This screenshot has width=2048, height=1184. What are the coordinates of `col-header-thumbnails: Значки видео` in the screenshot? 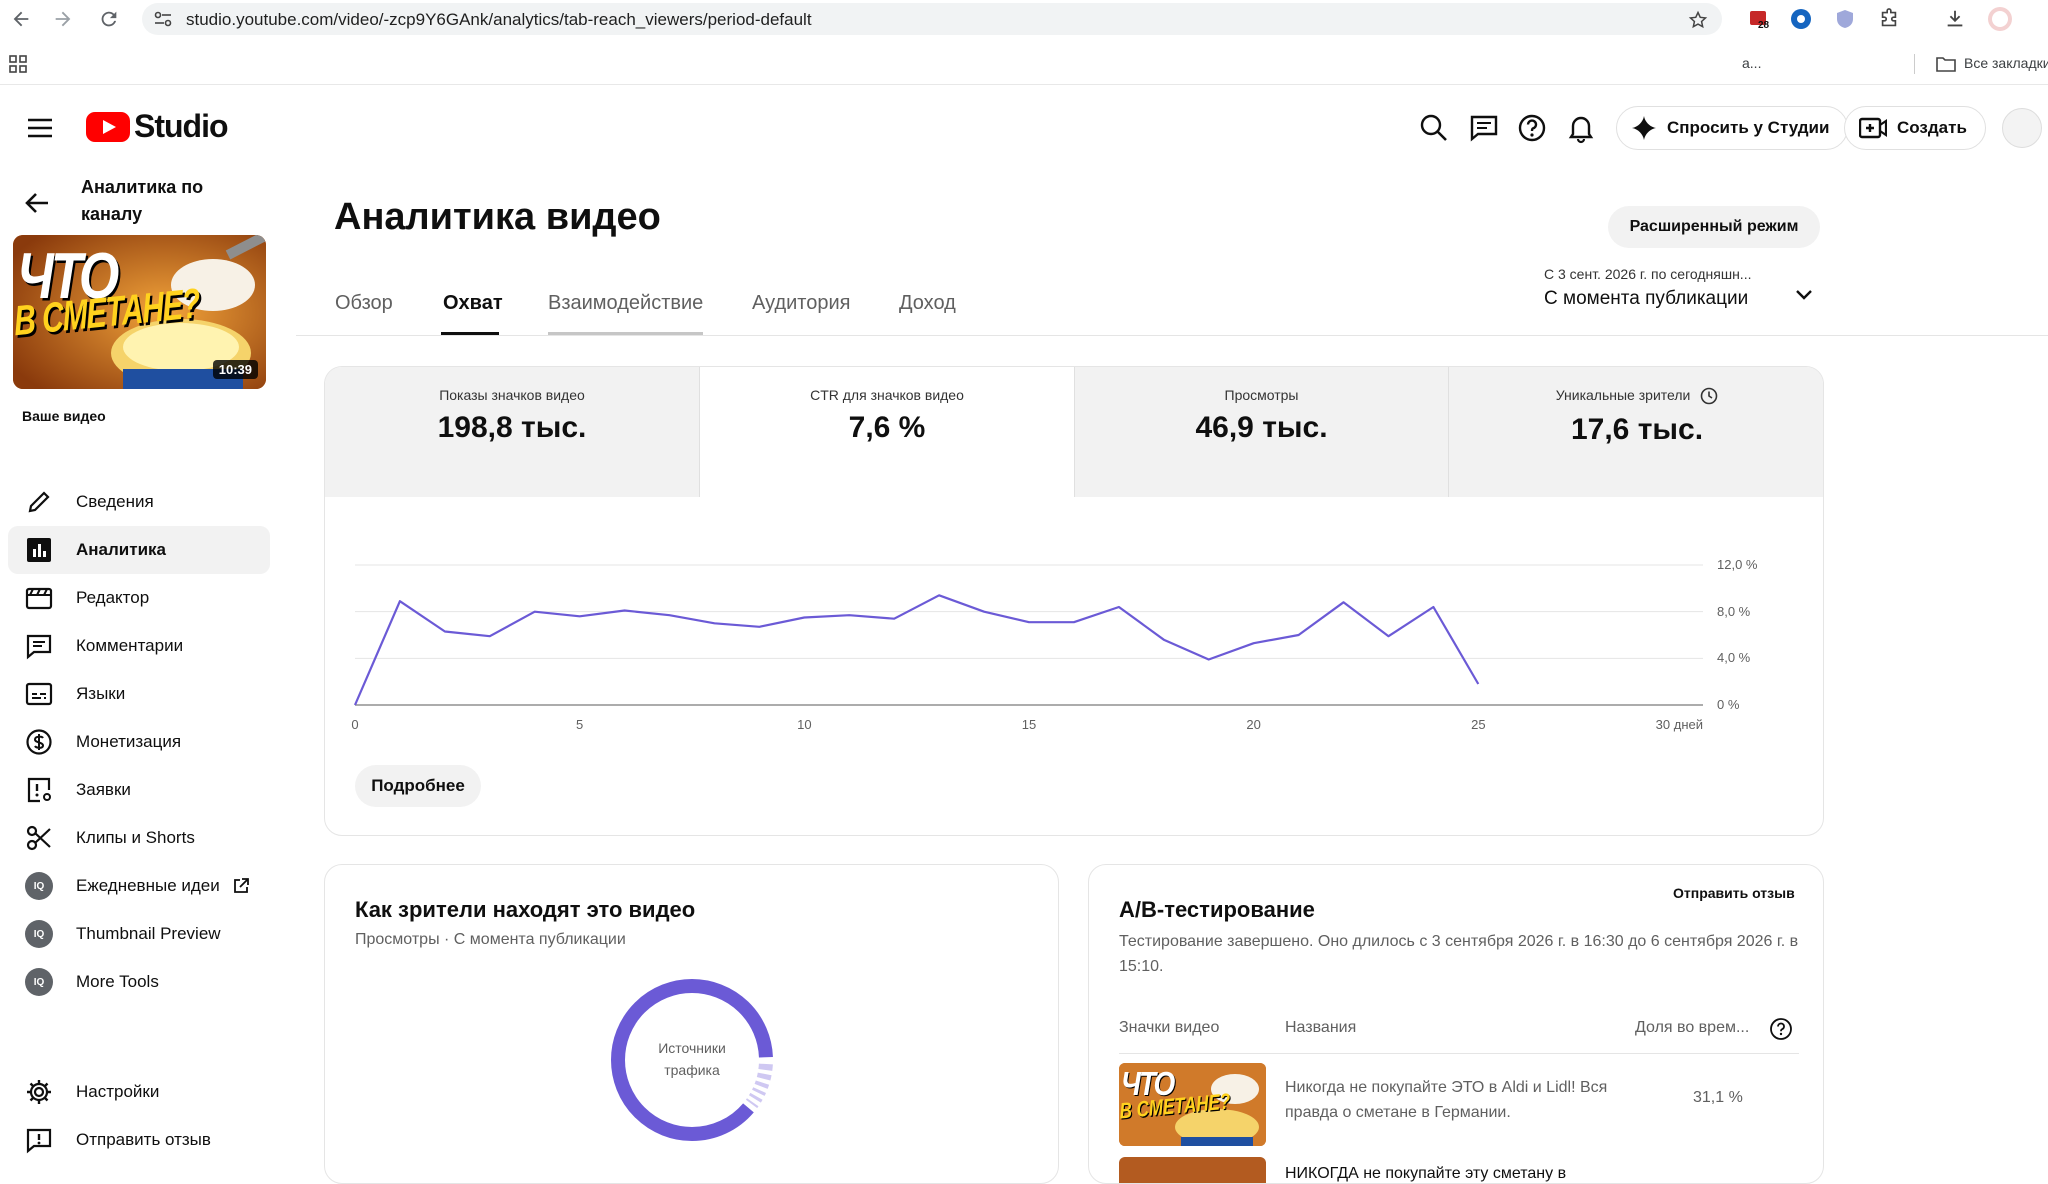 It's located at (1169, 1027).